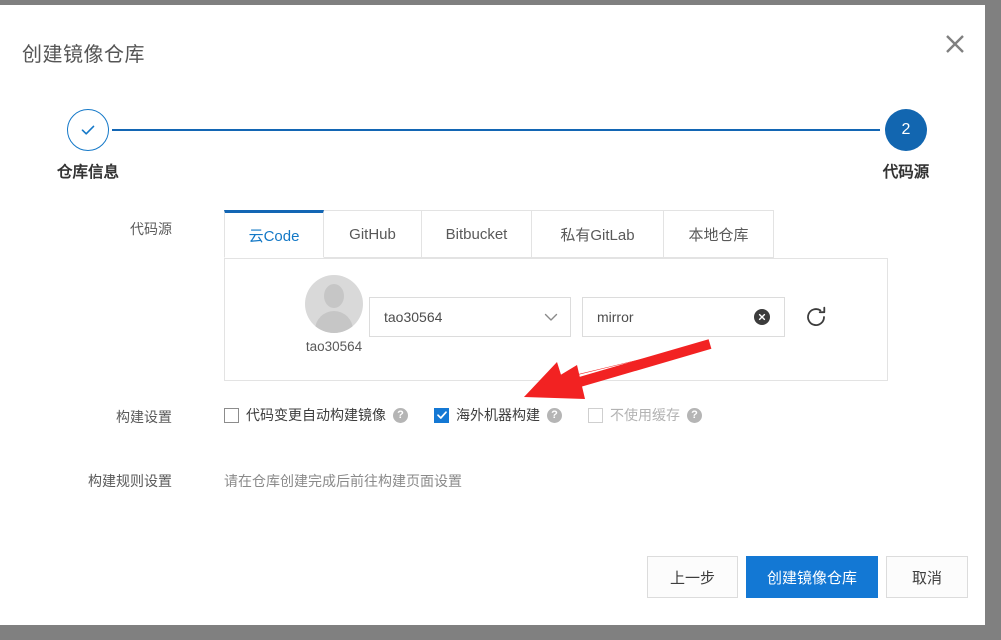 This screenshot has width=1001, height=640. I want to click on tab-yun-code: 云Code, so click(274, 234).